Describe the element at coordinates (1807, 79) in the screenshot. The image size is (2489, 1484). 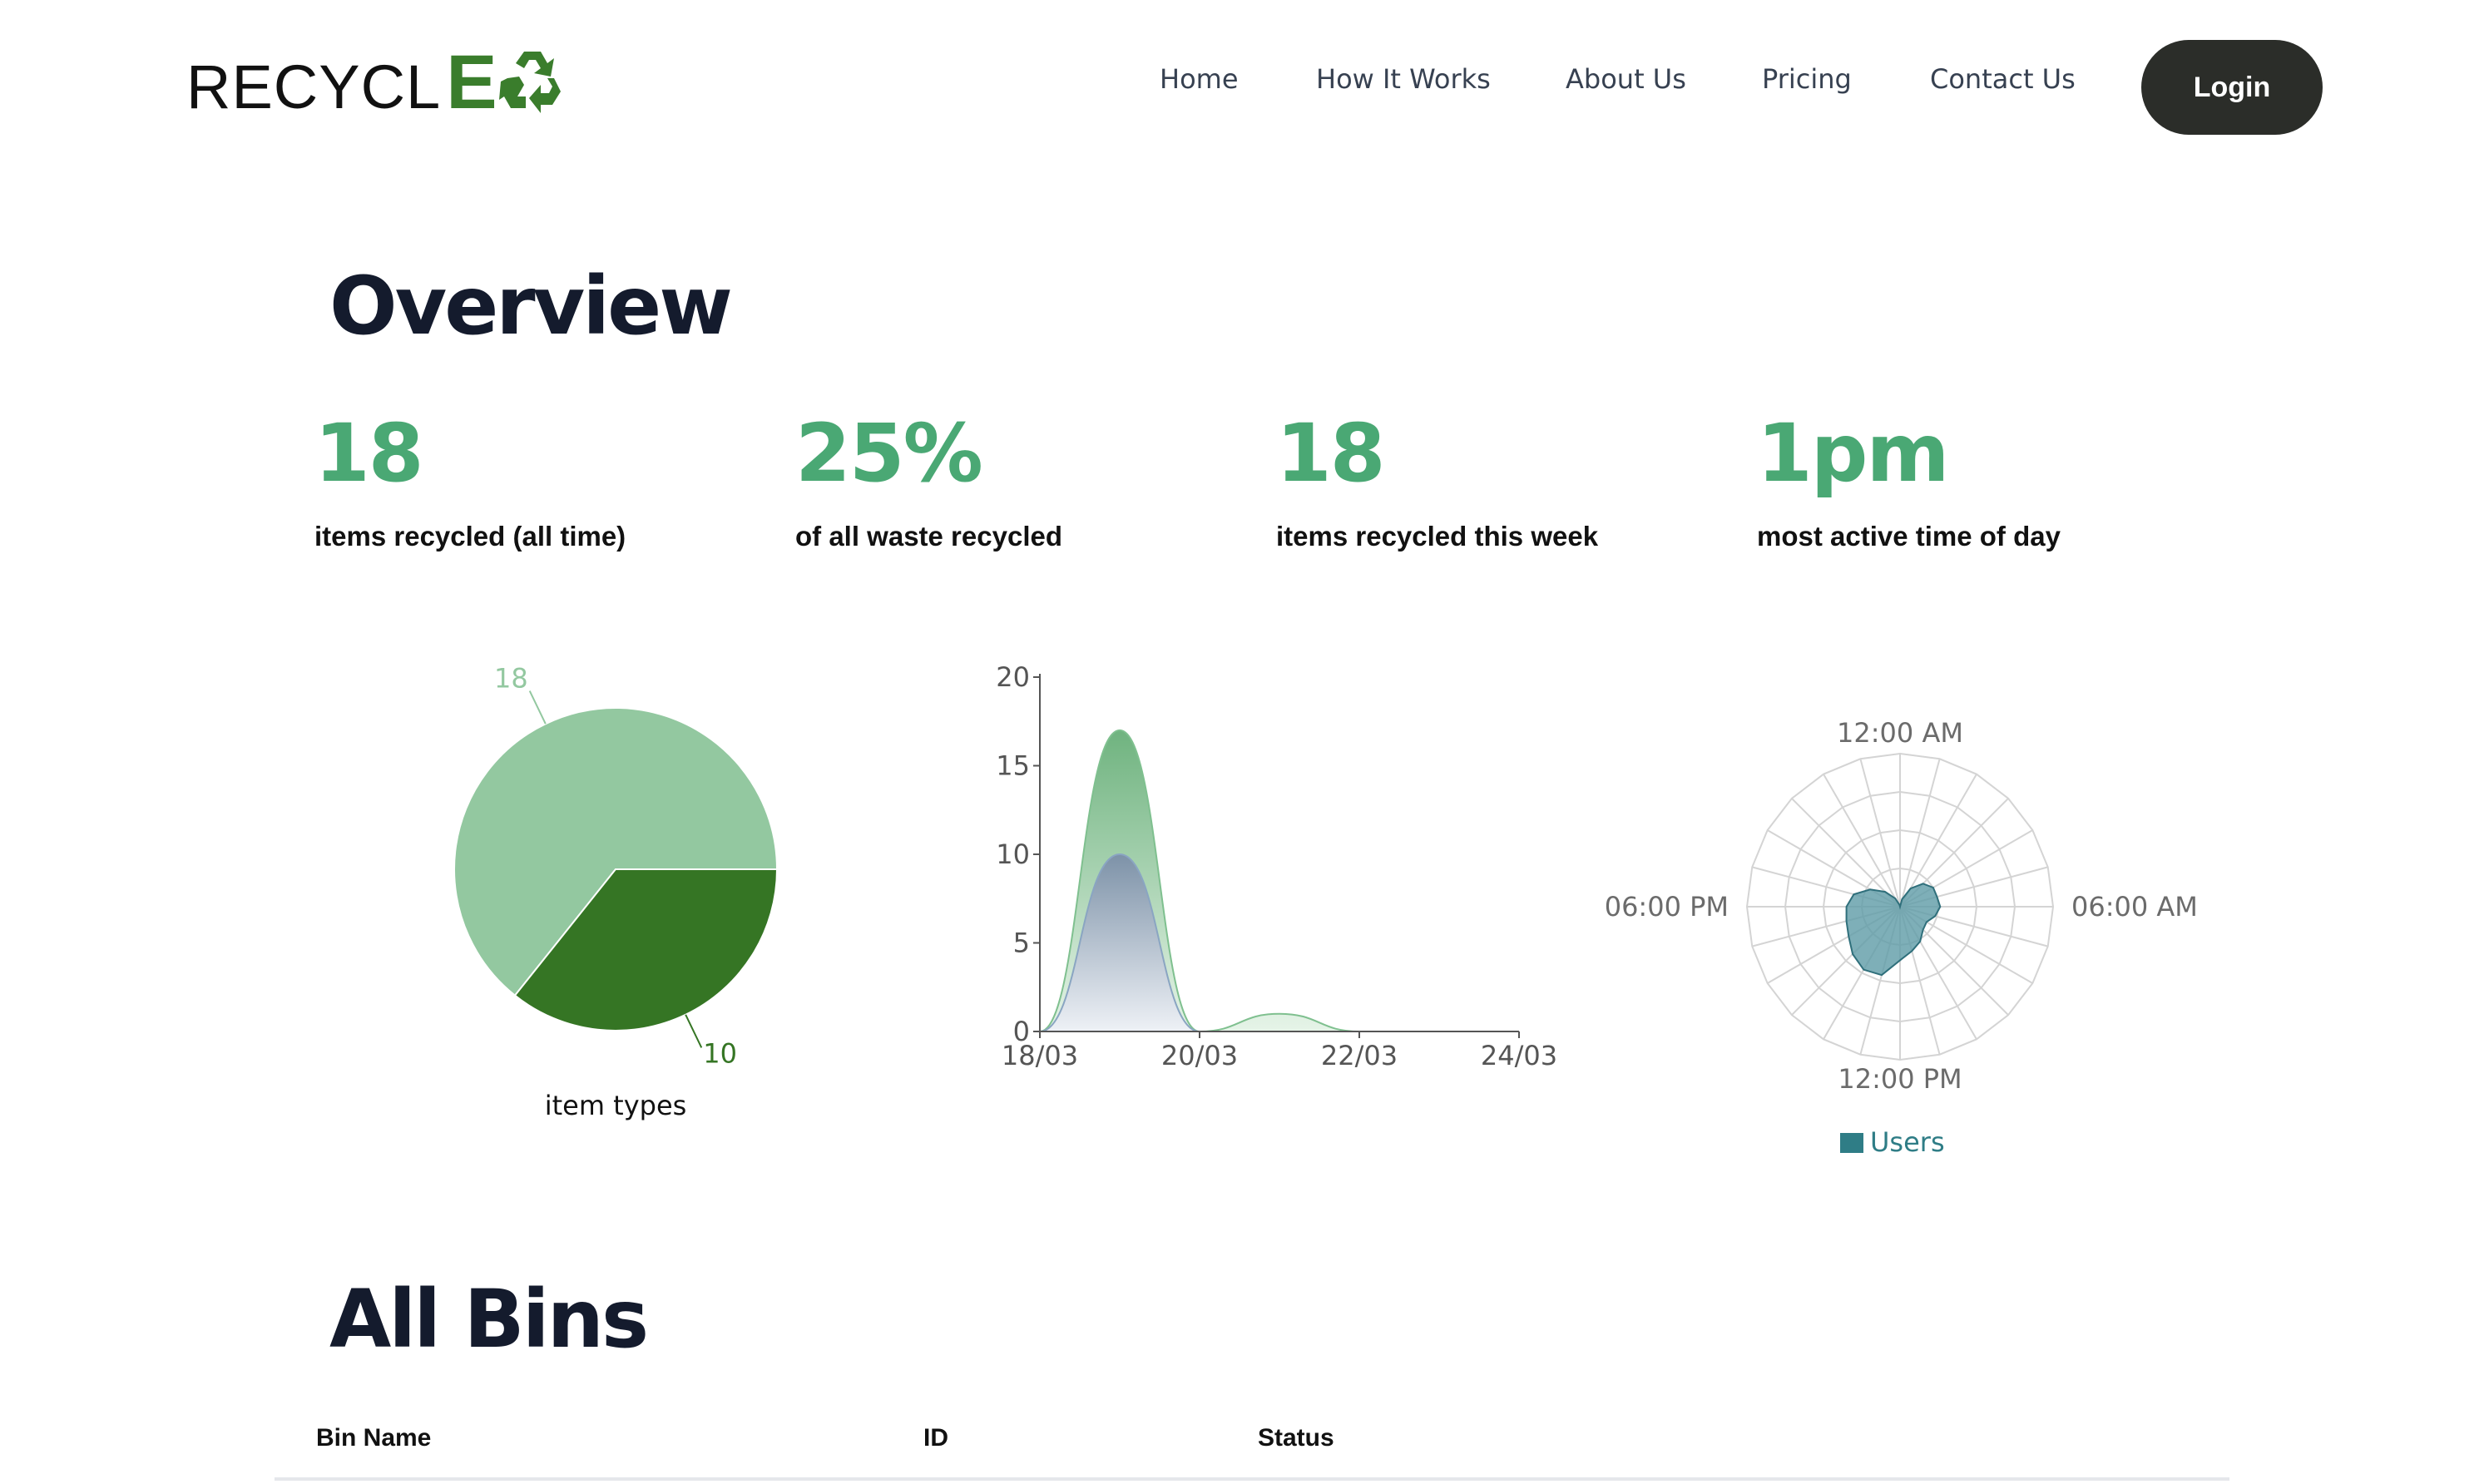
I see `nav-pricing: Pricing` at that location.